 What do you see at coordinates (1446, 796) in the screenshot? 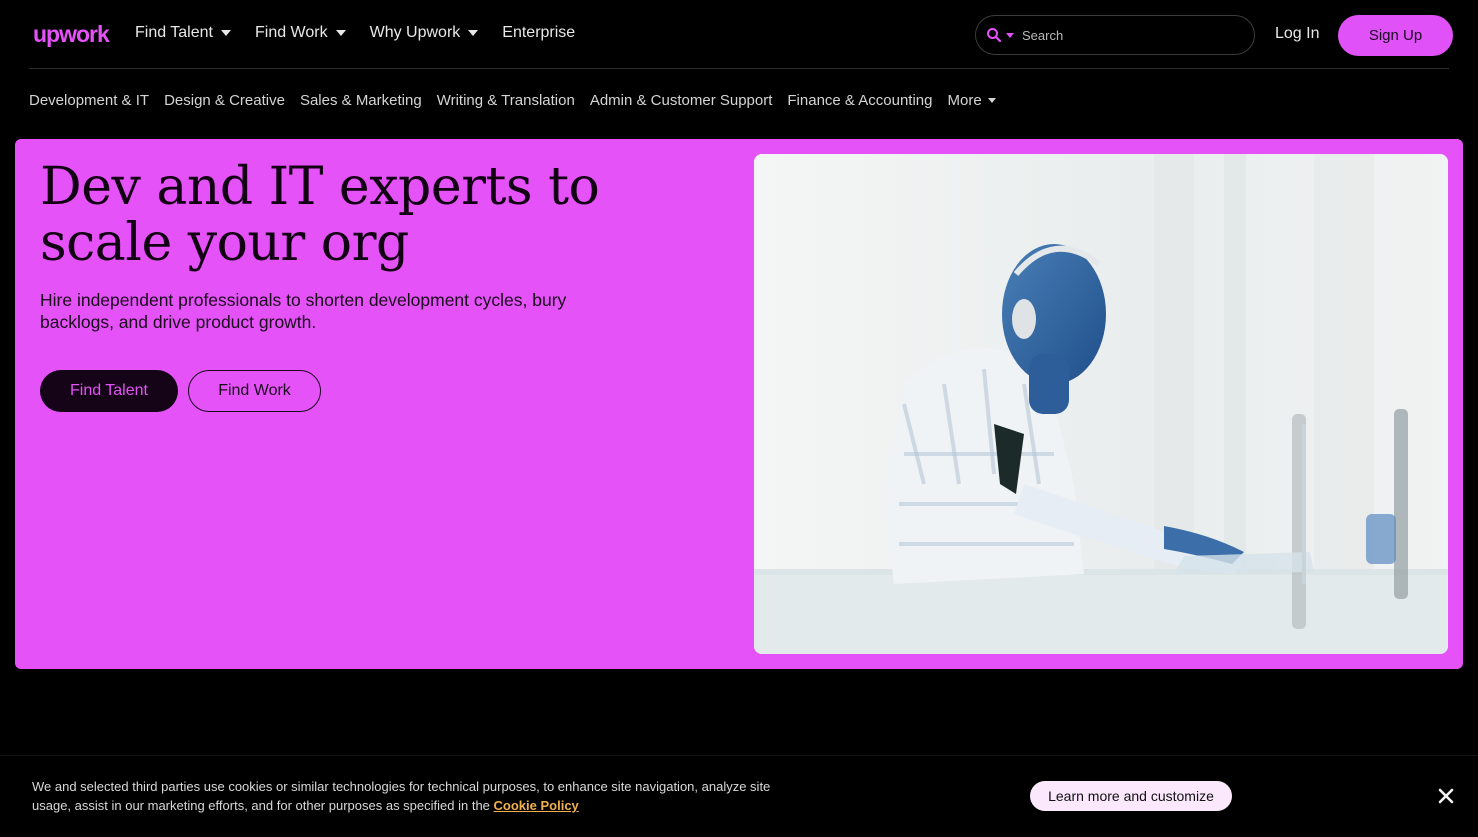
I see `close-icon` at bounding box center [1446, 796].